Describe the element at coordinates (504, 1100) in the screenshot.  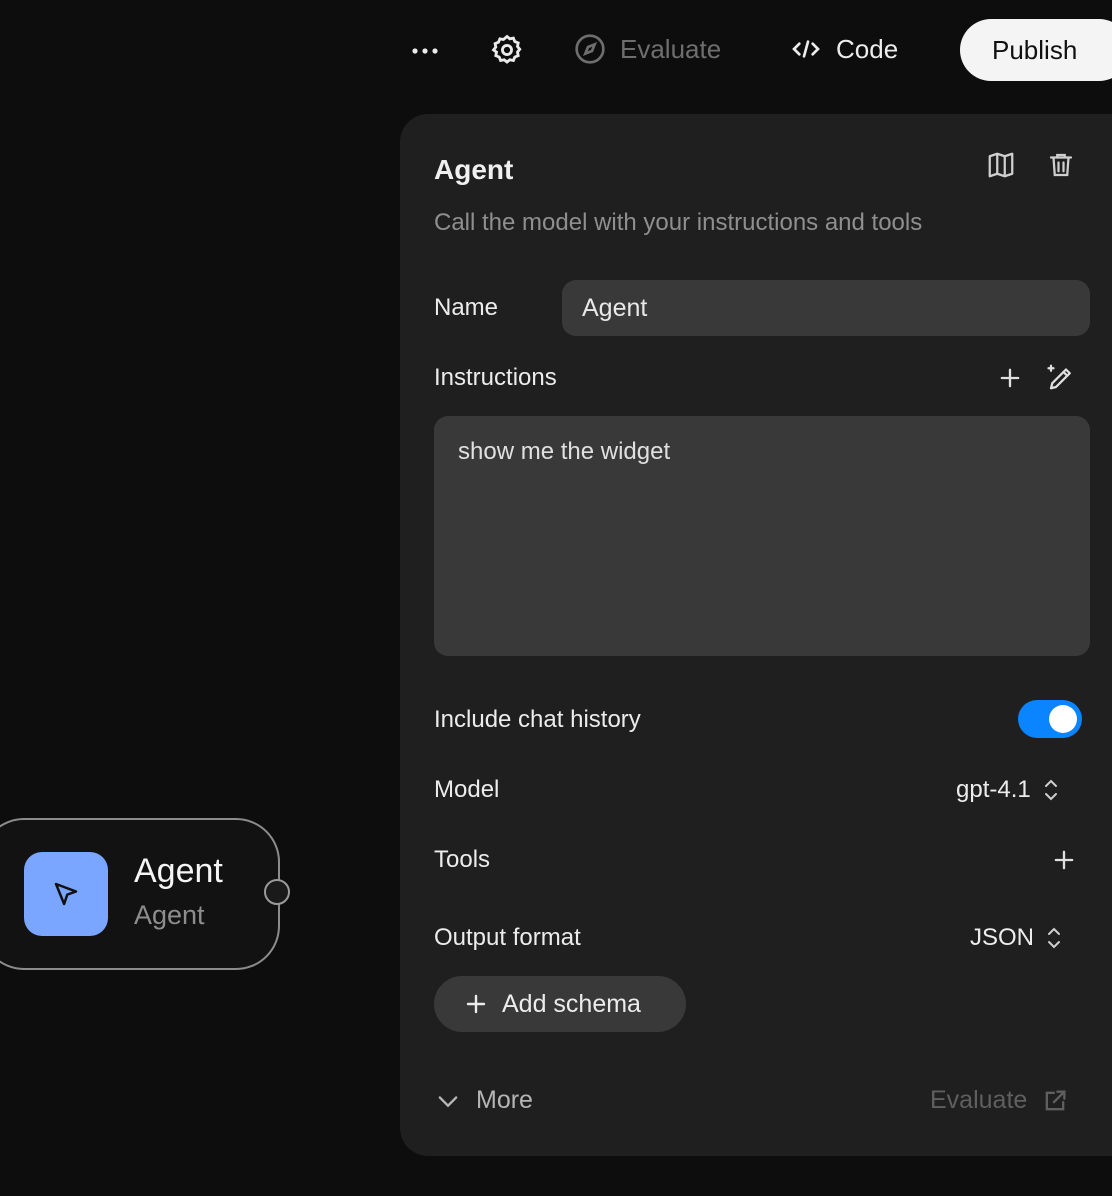
I see `more-label: More` at that location.